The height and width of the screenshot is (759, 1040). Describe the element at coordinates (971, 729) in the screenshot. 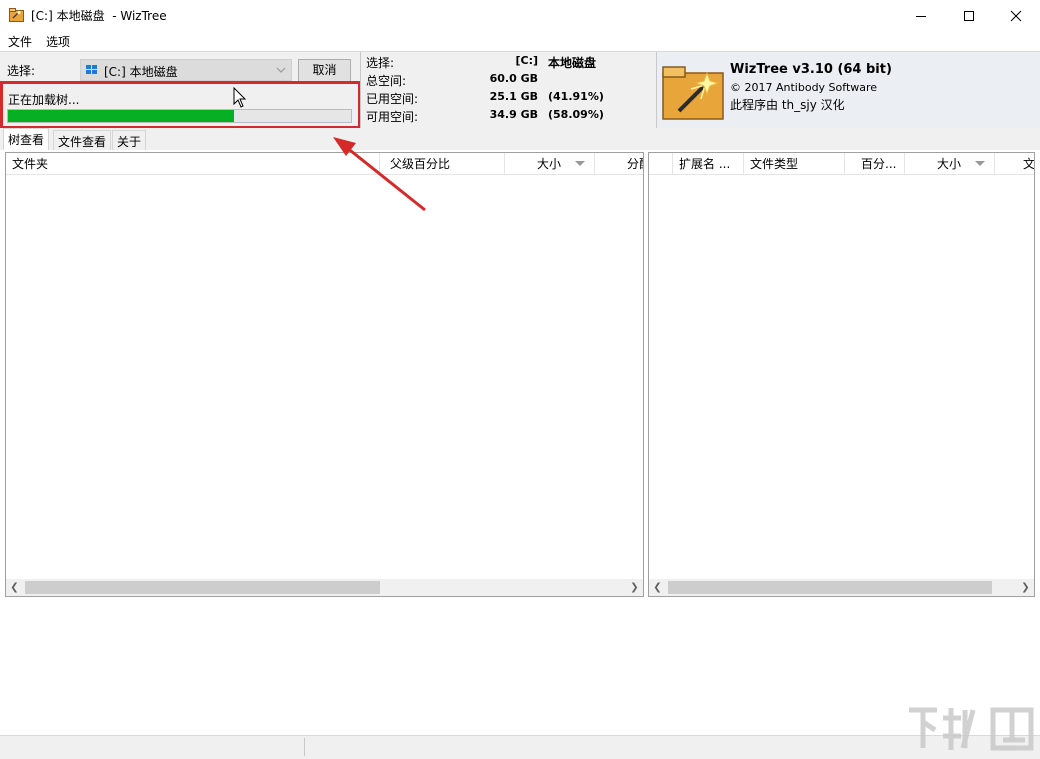

I see `site-watermark` at that location.